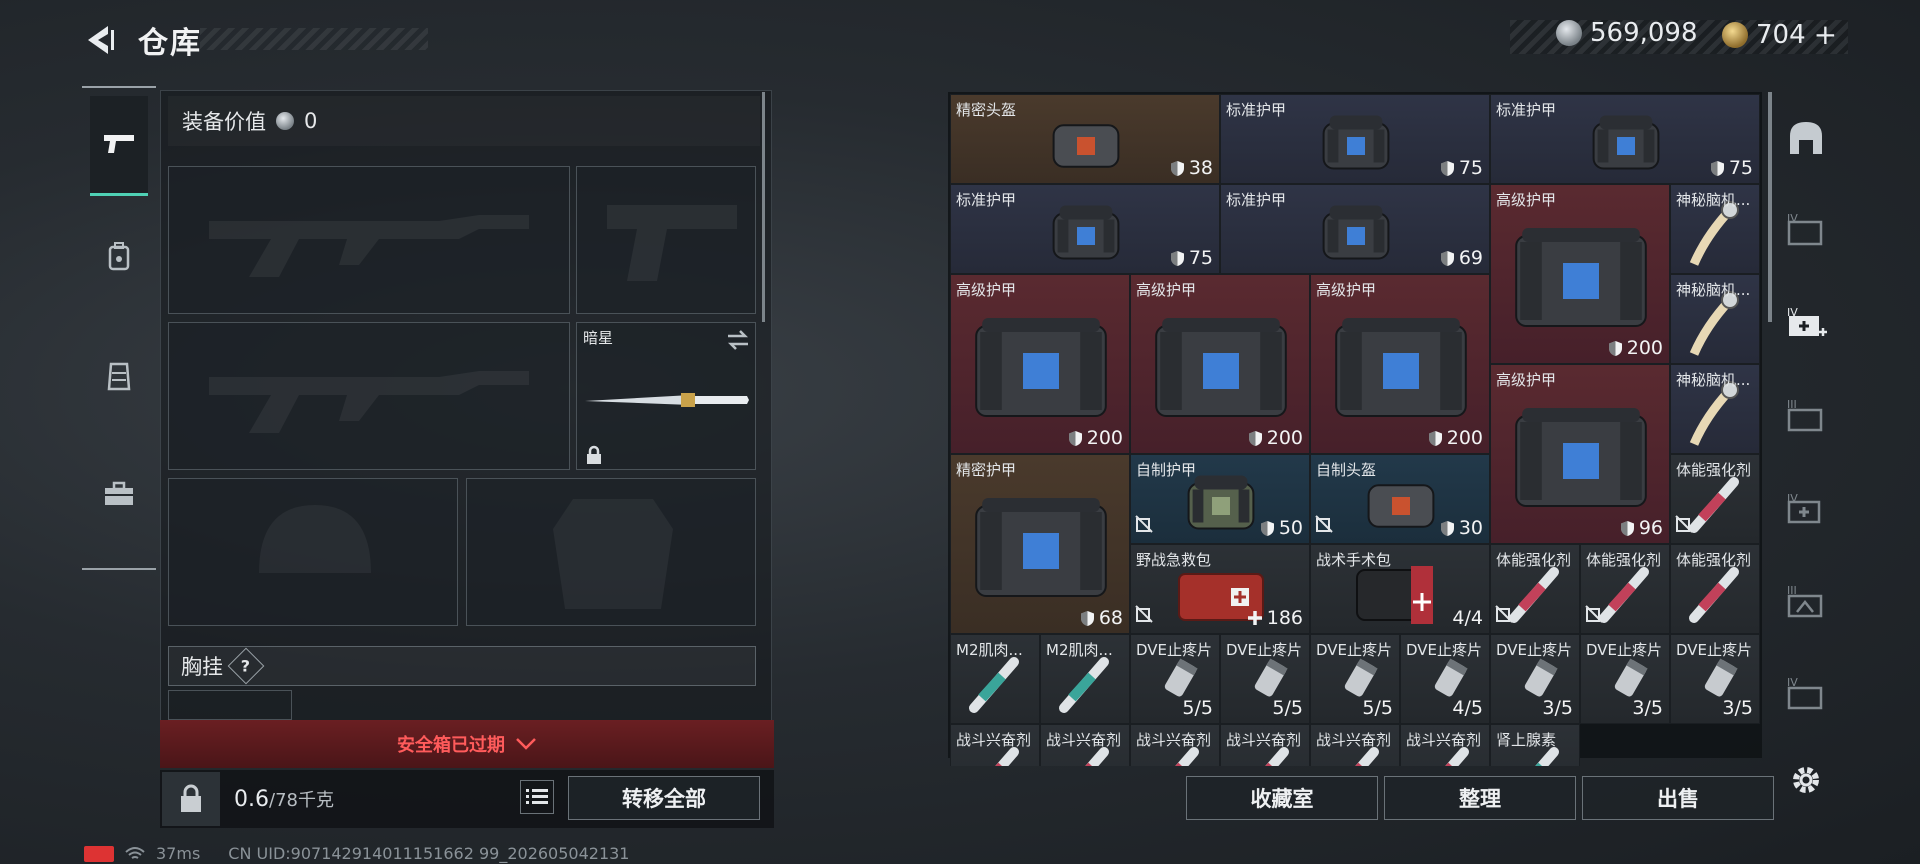  I want to click on item-value: 3/5, so click(1647, 708).